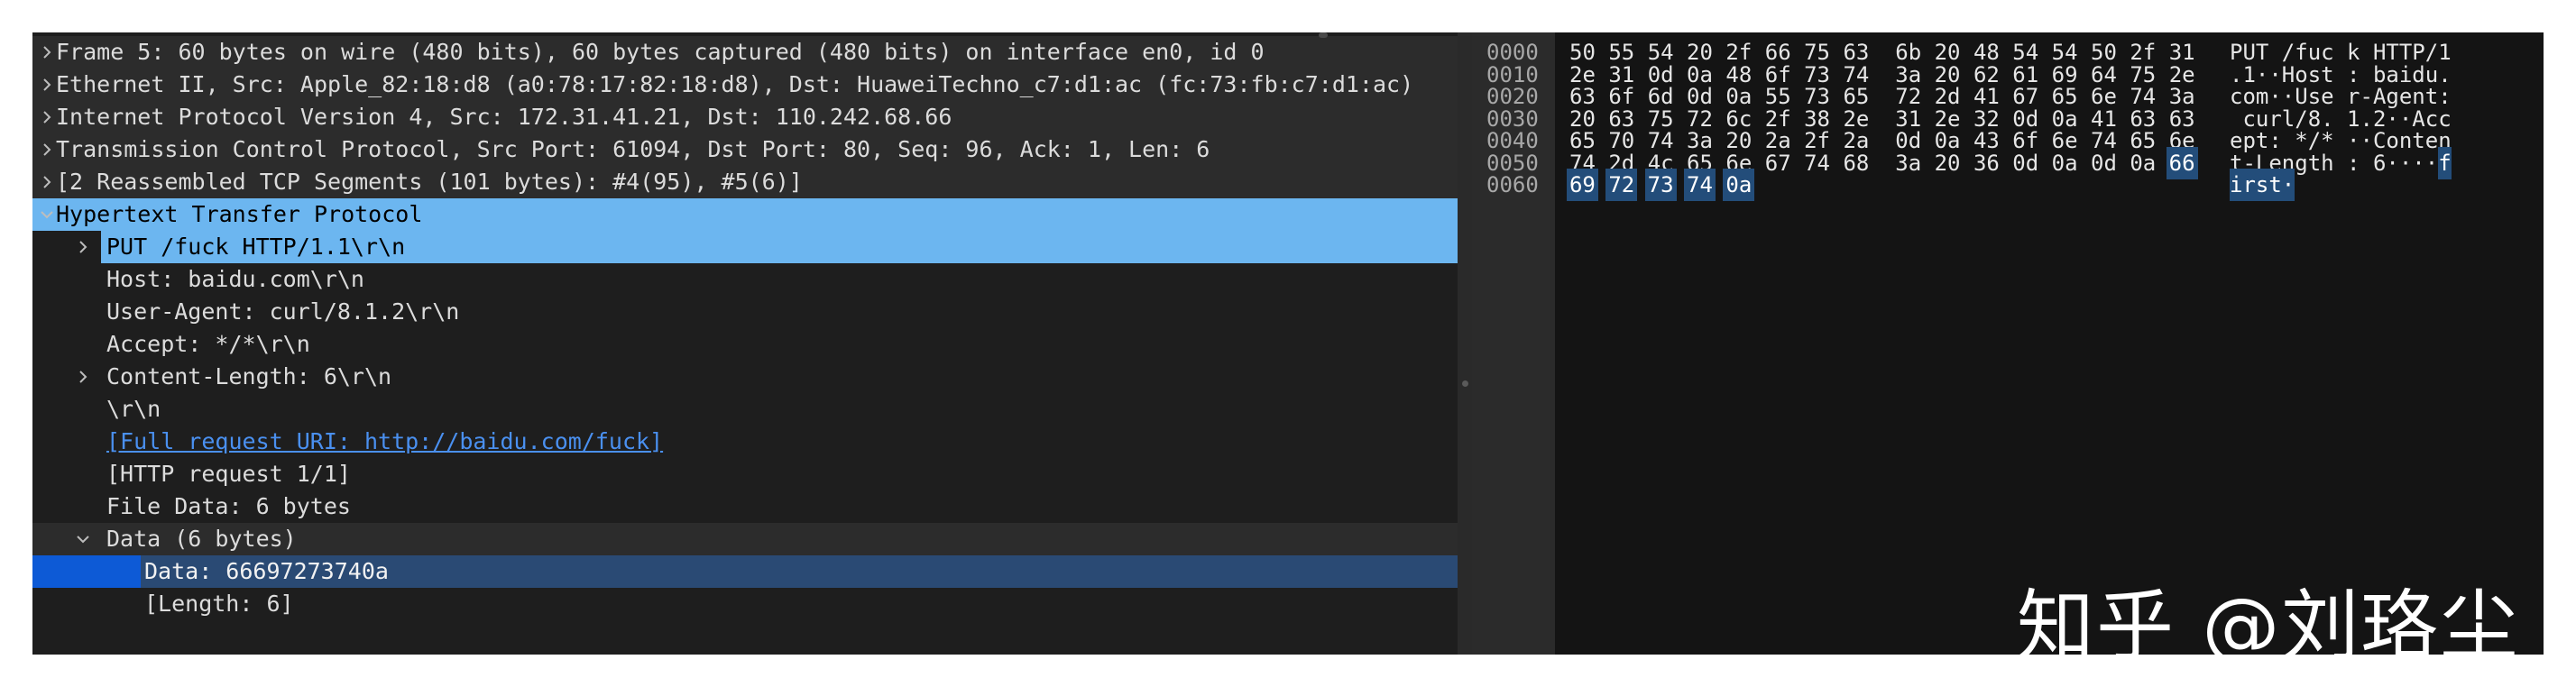  Describe the element at coordinates (1700, 185) in the screenshot. I see `hex-byte: 74` at that location.